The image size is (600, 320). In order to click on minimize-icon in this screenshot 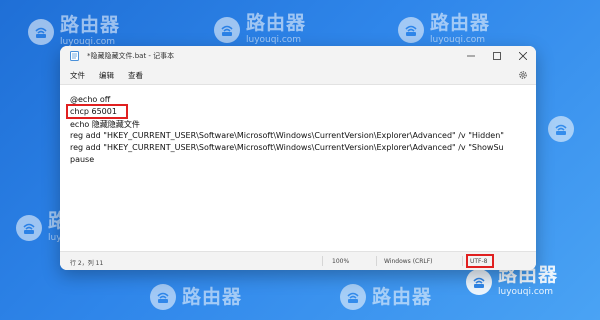, I will do `click(471, 56)`.